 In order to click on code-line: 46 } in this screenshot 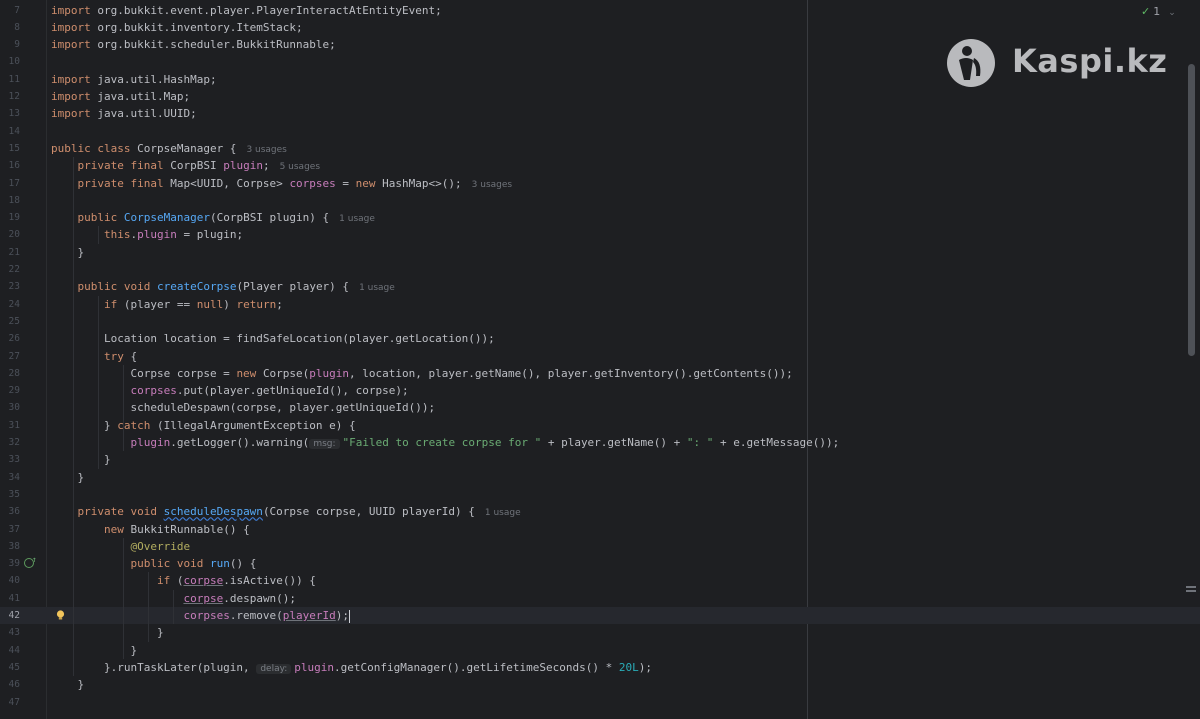, I will do `click(600, 684)`.